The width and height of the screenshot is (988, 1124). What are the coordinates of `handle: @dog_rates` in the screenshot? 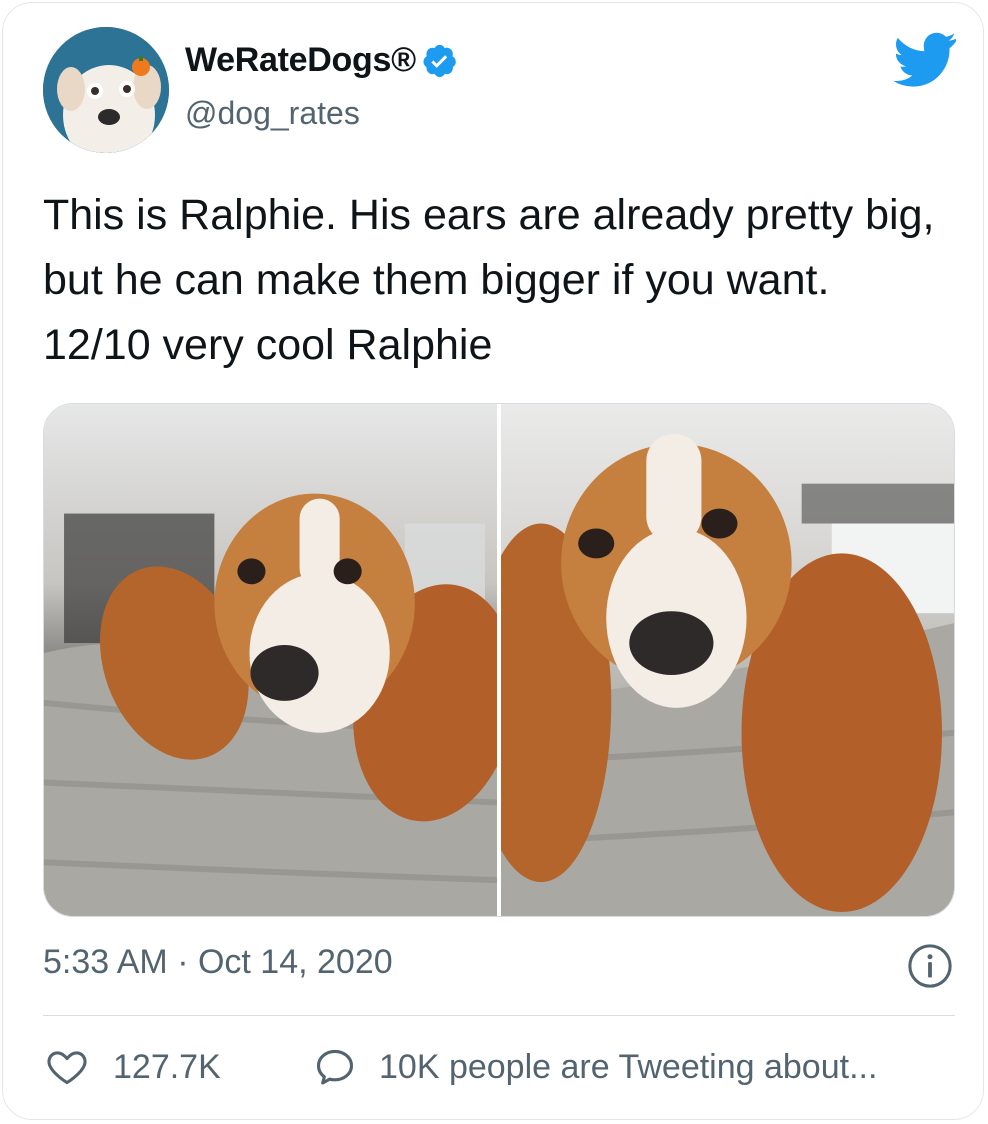 It's located at (272, 113).